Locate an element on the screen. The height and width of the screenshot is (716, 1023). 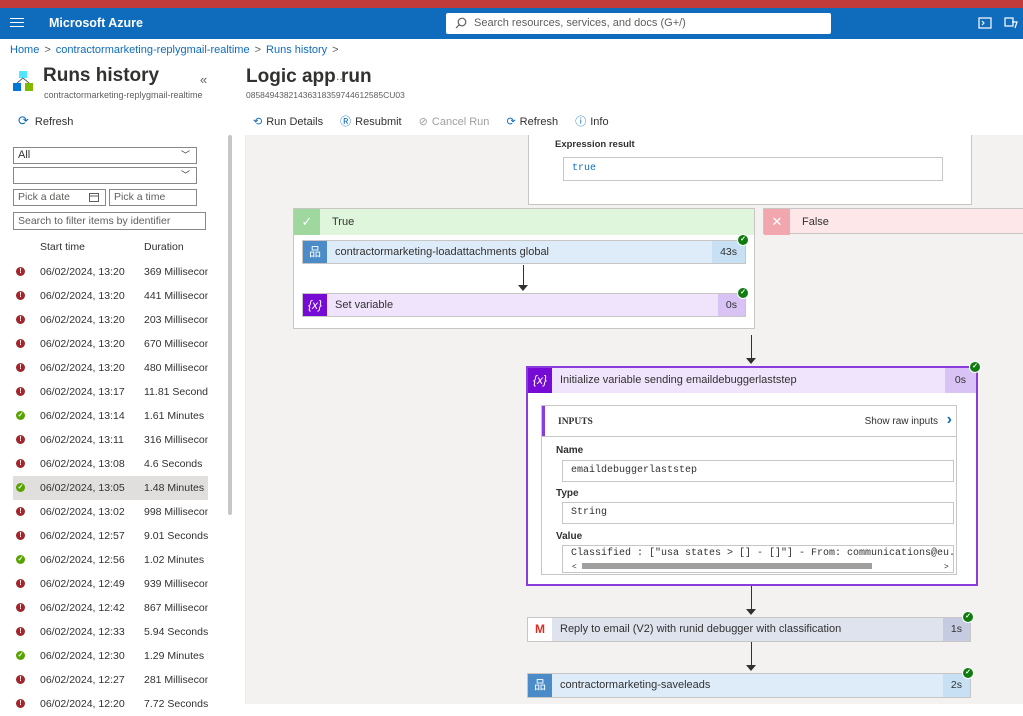
run-row: ! 06/02/2024, 13:20 203 Millisecond is located at coordinates (110, 320).